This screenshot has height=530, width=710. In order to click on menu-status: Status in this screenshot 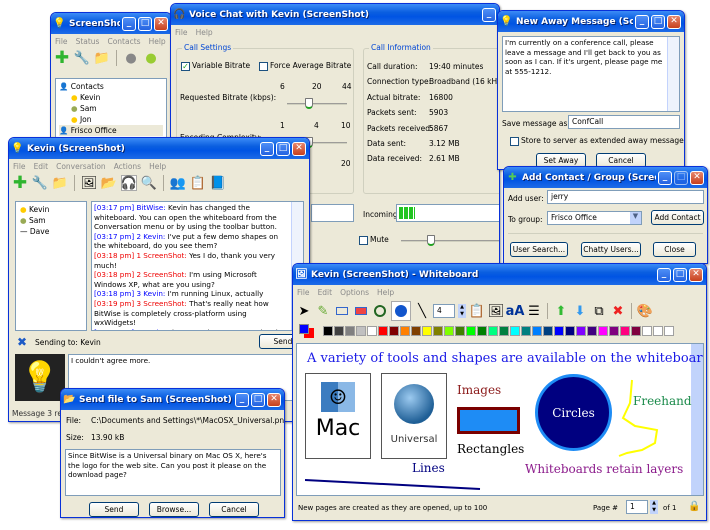, I will do `click(88, 41)`.